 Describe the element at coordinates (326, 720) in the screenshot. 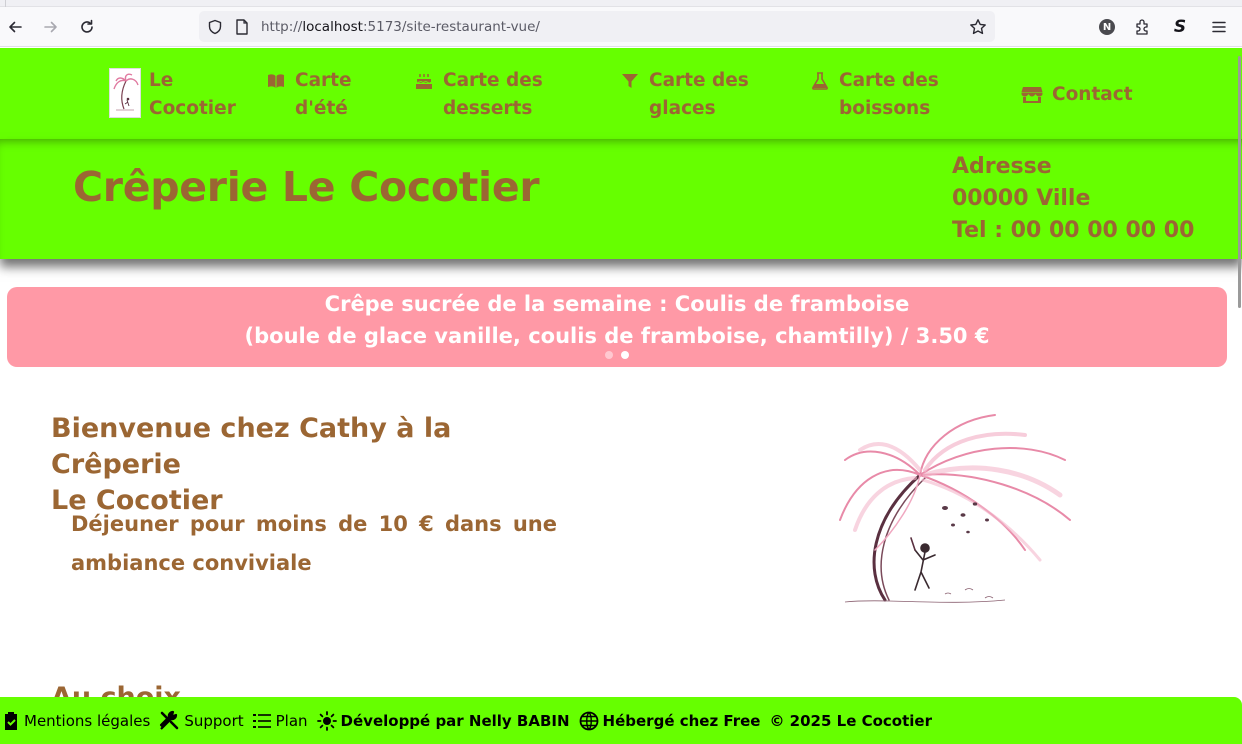

I see `sun-icon` at that location.